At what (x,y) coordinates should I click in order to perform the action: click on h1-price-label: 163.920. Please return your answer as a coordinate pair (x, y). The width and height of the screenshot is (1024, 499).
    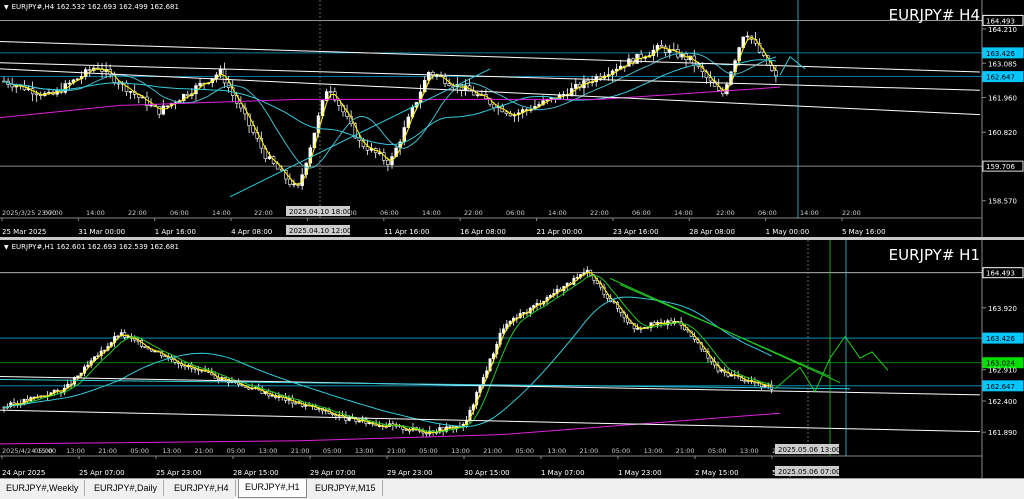
    Looking at the image, I should click on (1002, 309).